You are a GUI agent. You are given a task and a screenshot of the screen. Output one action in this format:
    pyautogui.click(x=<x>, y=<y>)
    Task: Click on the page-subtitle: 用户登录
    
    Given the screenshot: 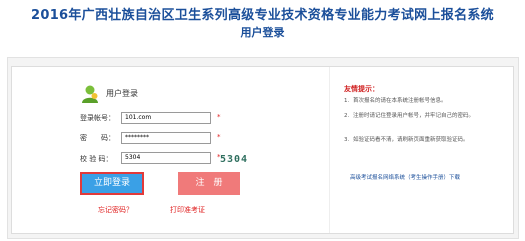 What is the action you would take?
    pyautogui.click(x=262, y=32)
    